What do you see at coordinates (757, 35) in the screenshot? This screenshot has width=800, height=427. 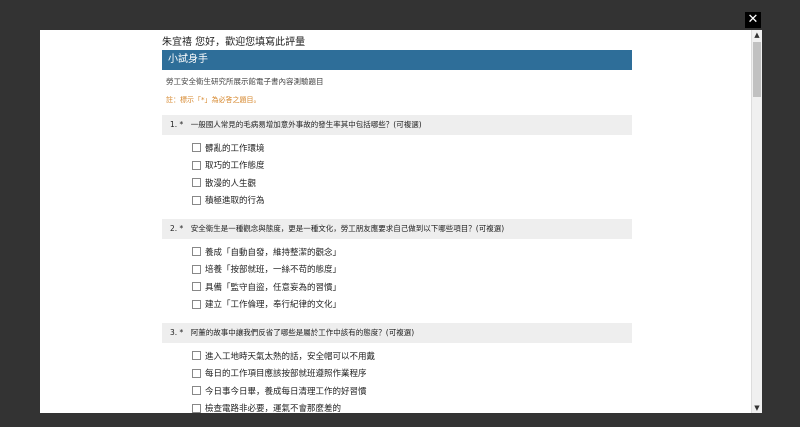 I see `scroll-up-arrow-icon: ▲` at bounding box center [757, 35].